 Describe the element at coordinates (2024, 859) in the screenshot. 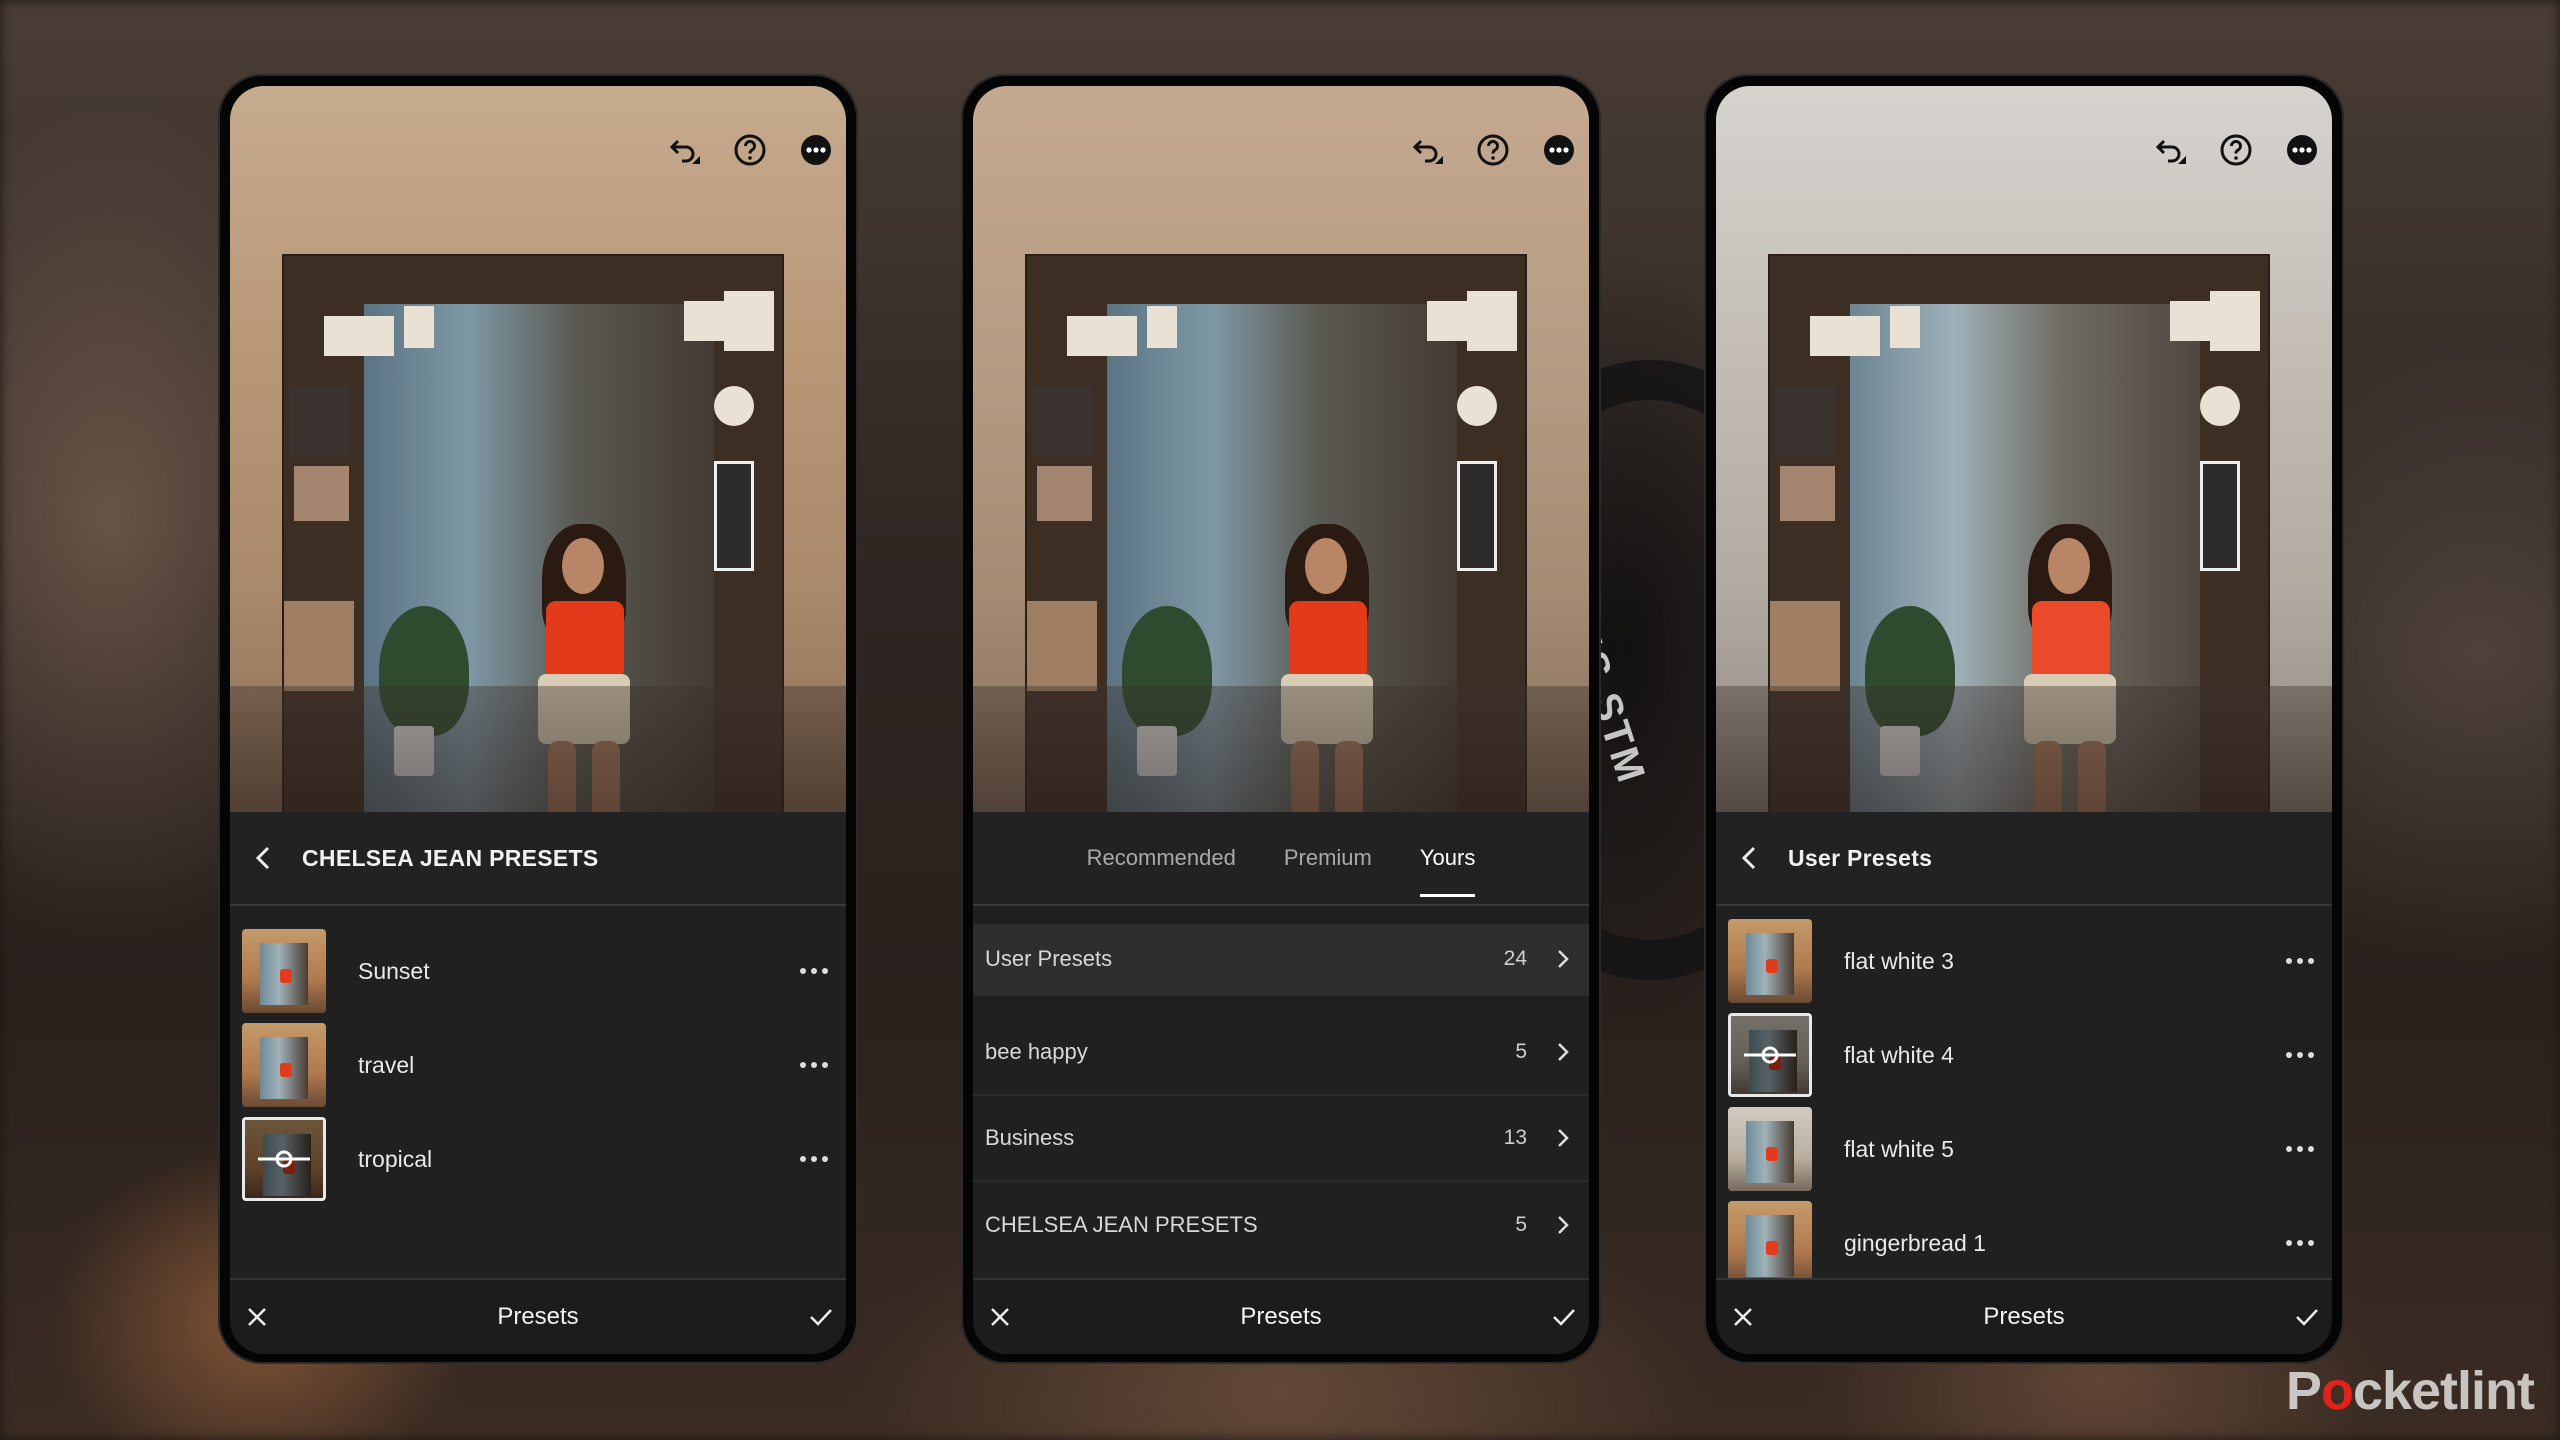

I see `preset-group-header: User Presets` at that location.